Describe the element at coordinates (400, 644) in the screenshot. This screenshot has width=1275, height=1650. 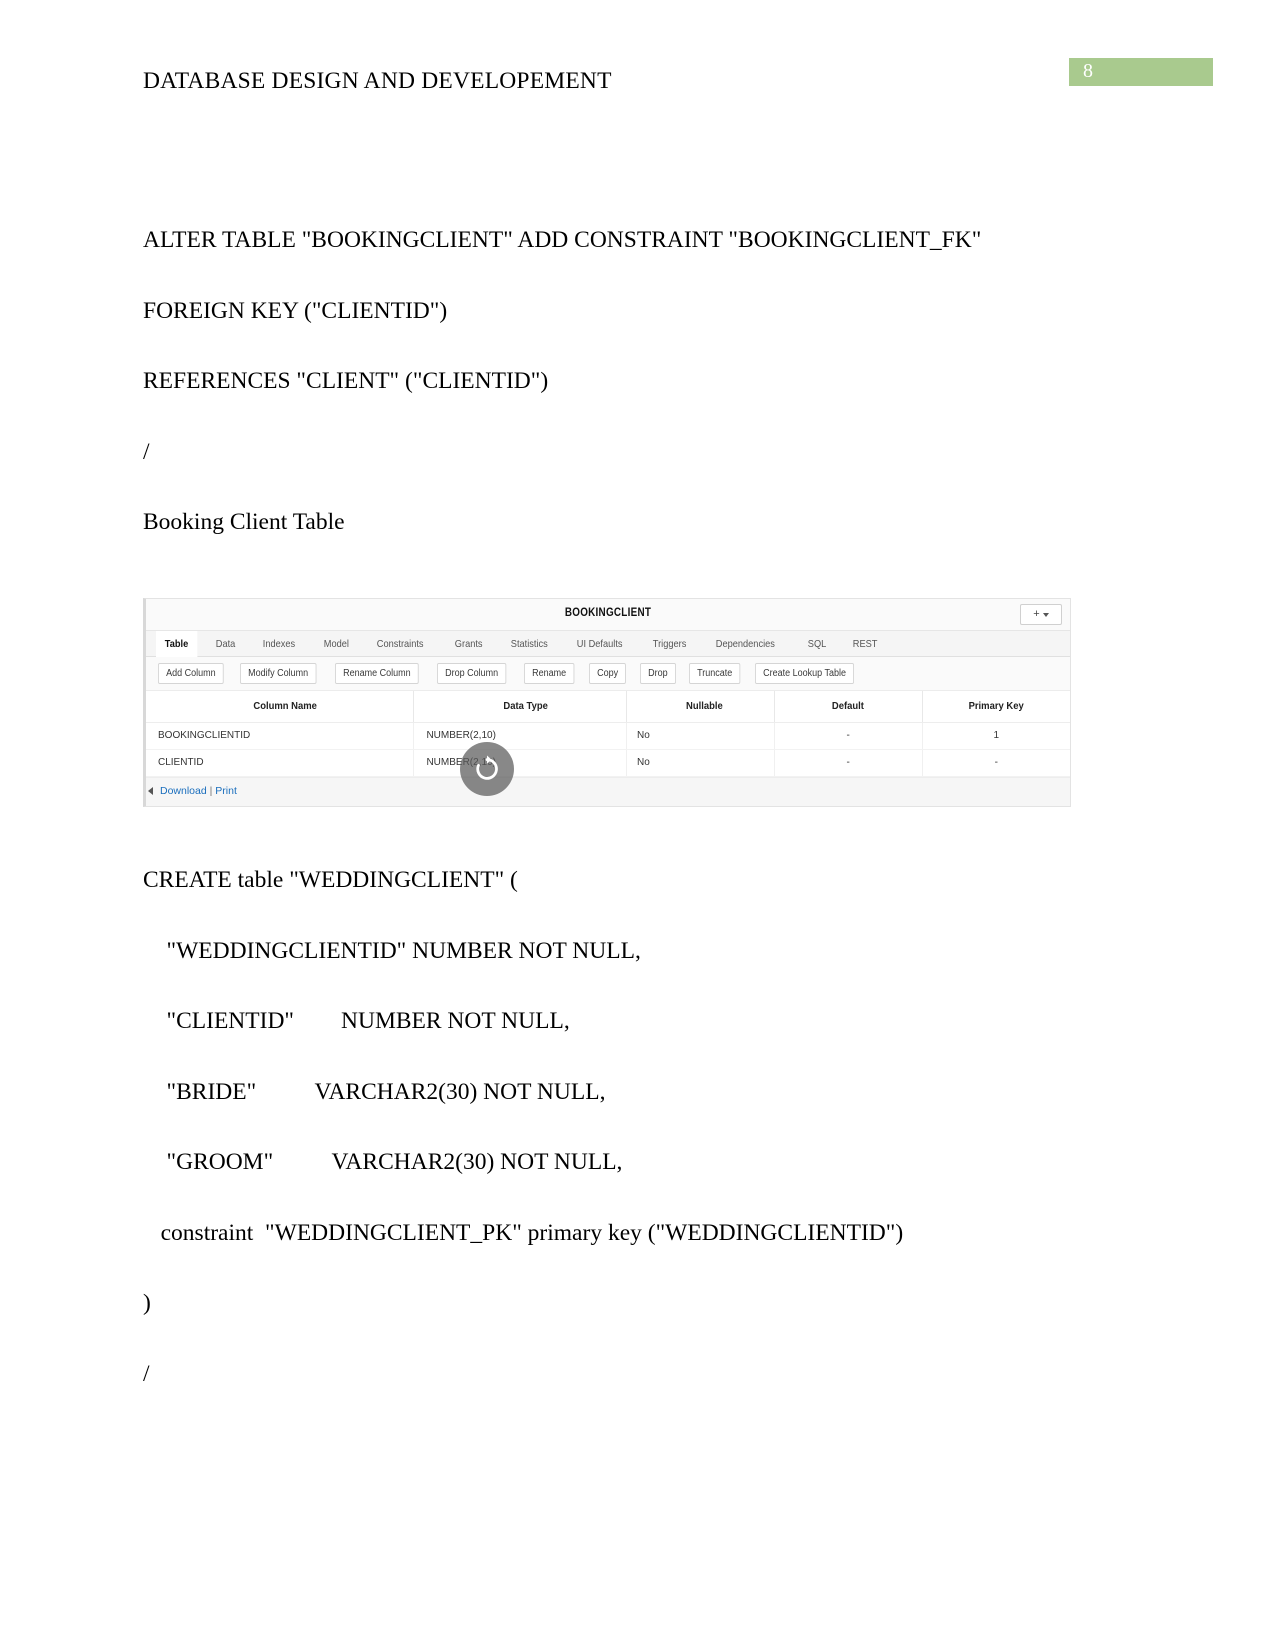
I see `tab-constraints: Constraints` at that location.